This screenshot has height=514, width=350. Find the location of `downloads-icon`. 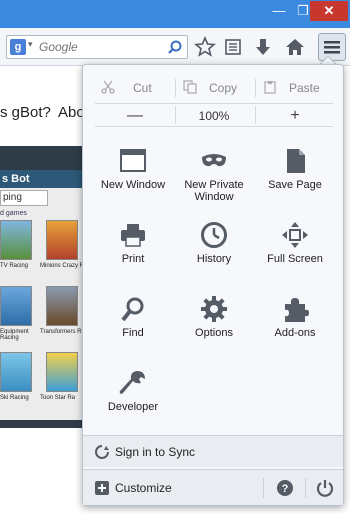

downloads-icon is located at coordinates (263, 47).